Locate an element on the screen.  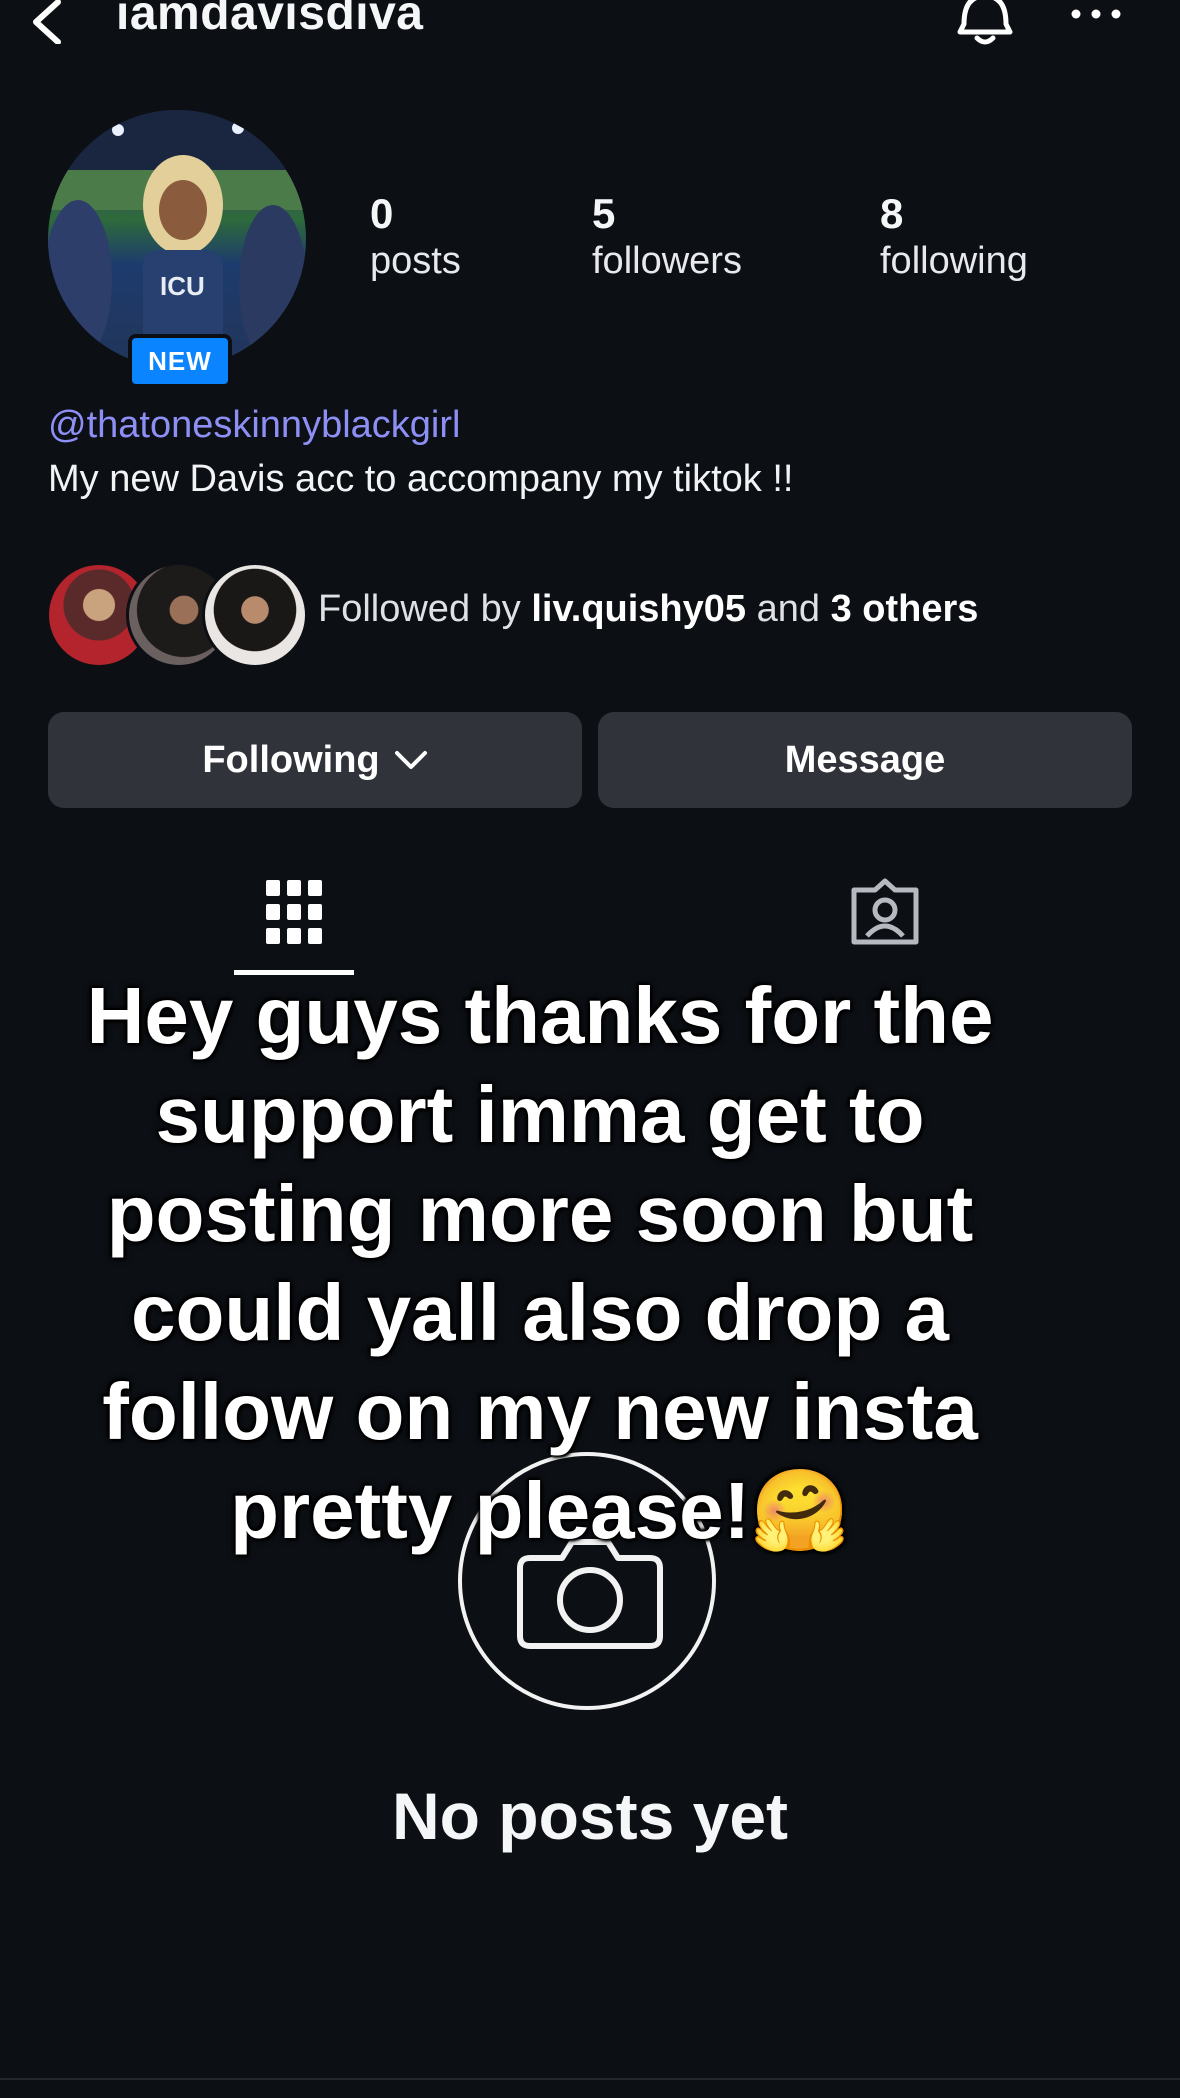
message-button: Message is located at coordinates (865, 760).